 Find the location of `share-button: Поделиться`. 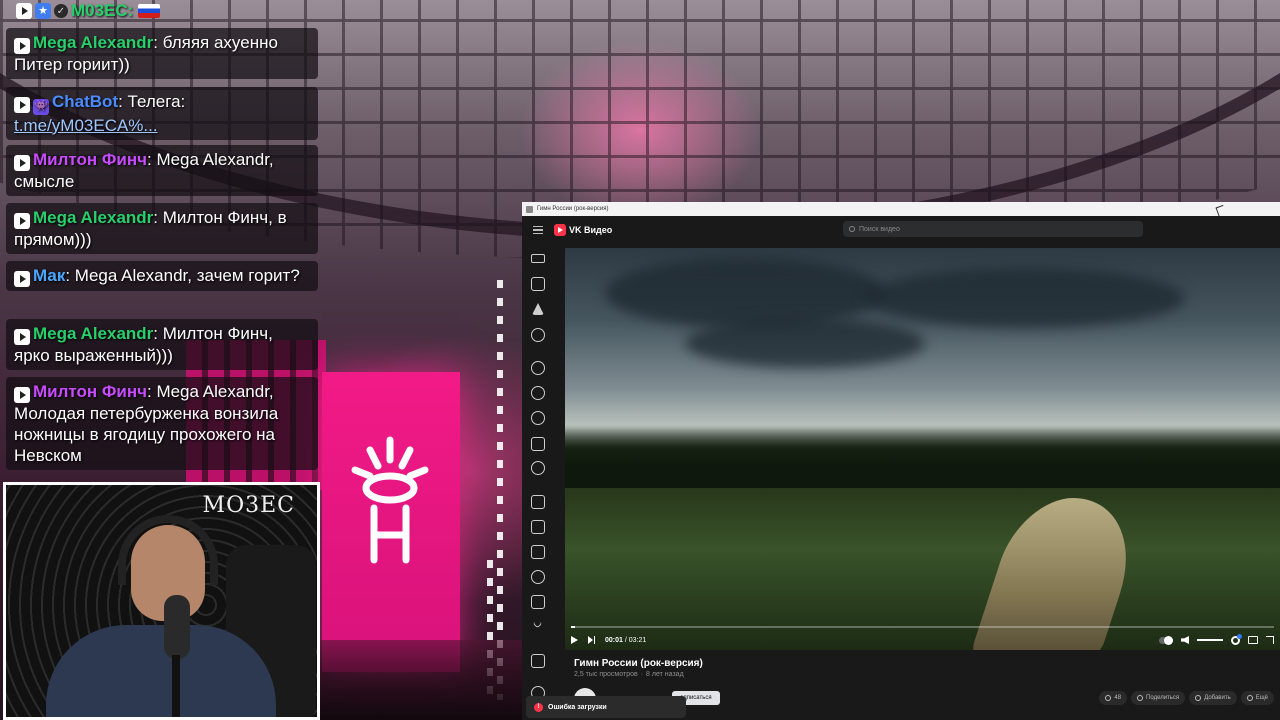

share-button: Поделиться is located at coordinates (1158, 698).